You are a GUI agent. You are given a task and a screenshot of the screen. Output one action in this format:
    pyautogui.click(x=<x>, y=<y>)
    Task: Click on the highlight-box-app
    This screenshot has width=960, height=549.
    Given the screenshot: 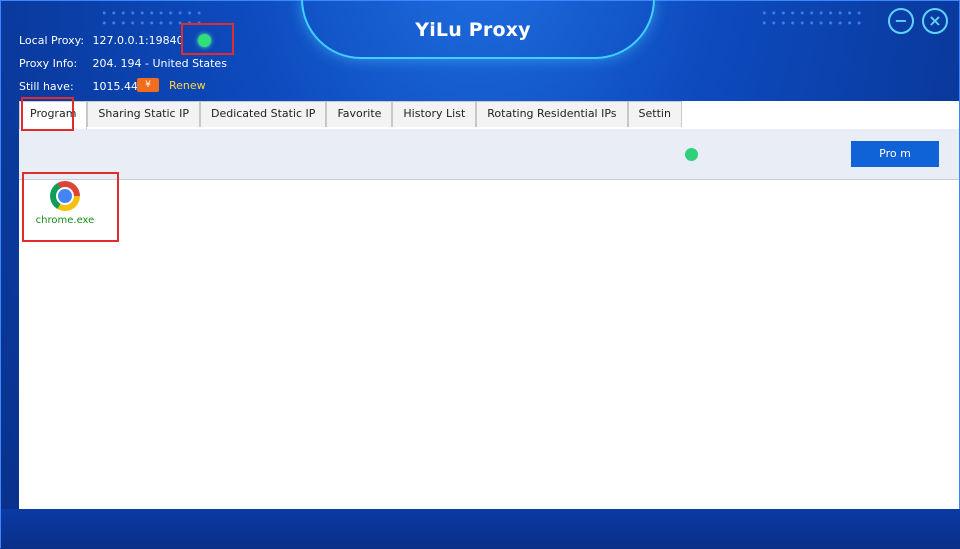 What is the action you would take?
    pyautogui.click(x=70, y=207)
    